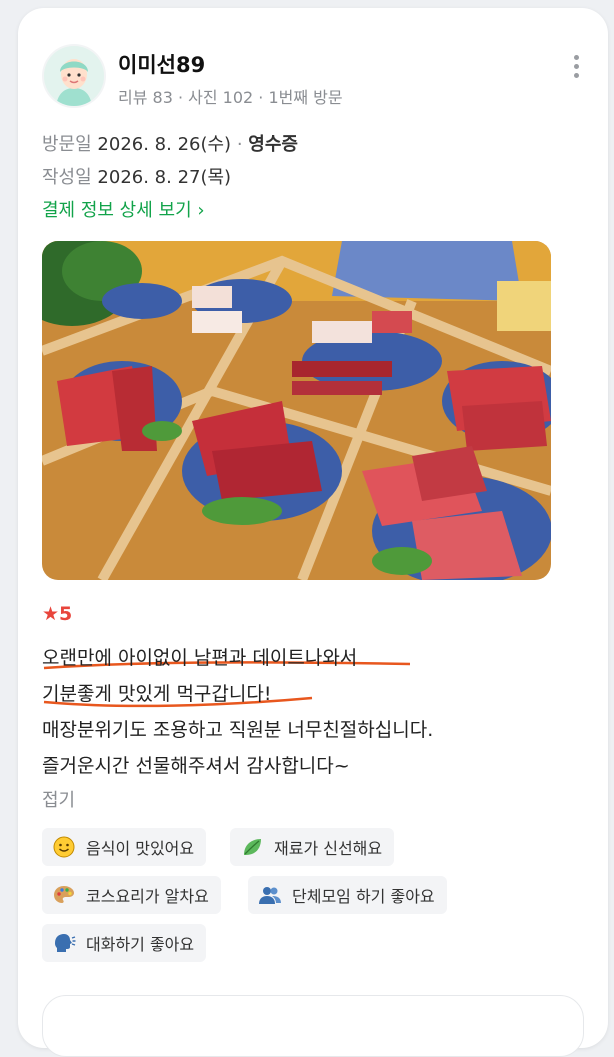  I want to click on people-icon, so click(270, 895).